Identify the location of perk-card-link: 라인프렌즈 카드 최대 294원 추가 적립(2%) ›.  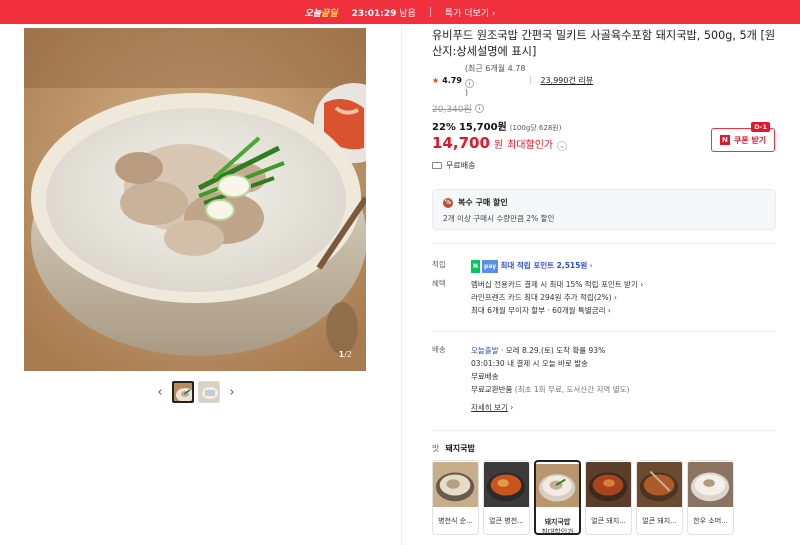
(623, 297).